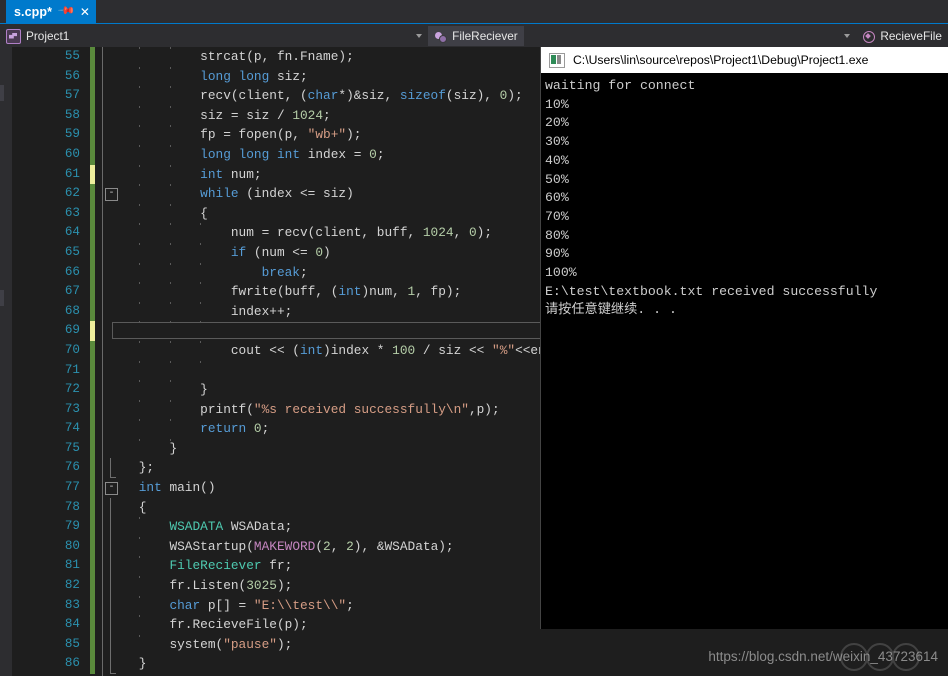  I want to click on code-token: ,, so click(461, 233).